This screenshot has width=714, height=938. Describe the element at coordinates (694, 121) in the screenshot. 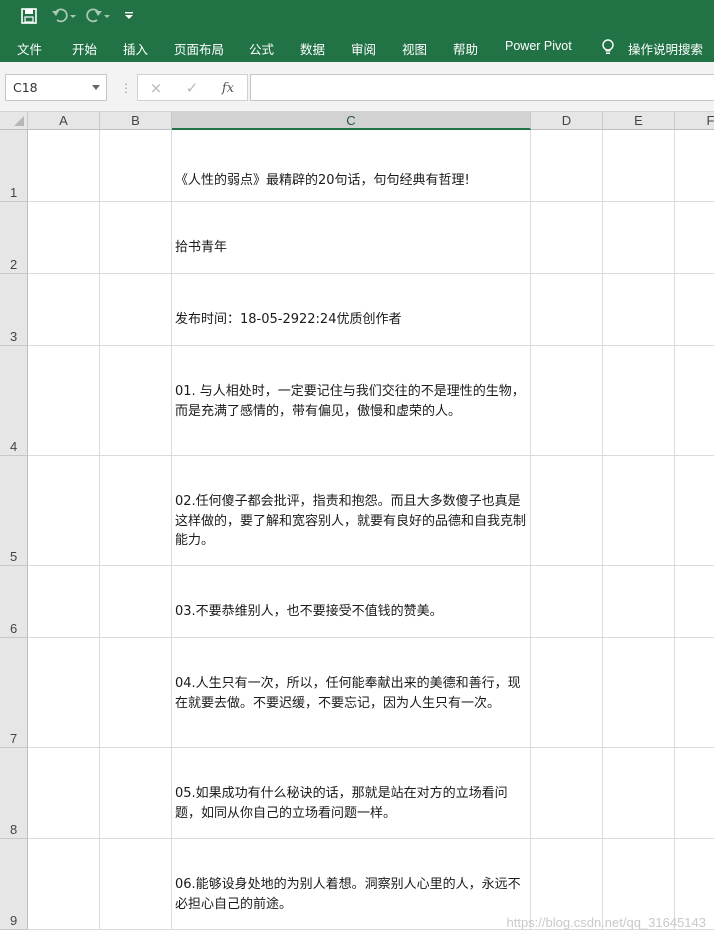

I see `column-header-f: F` at that location.